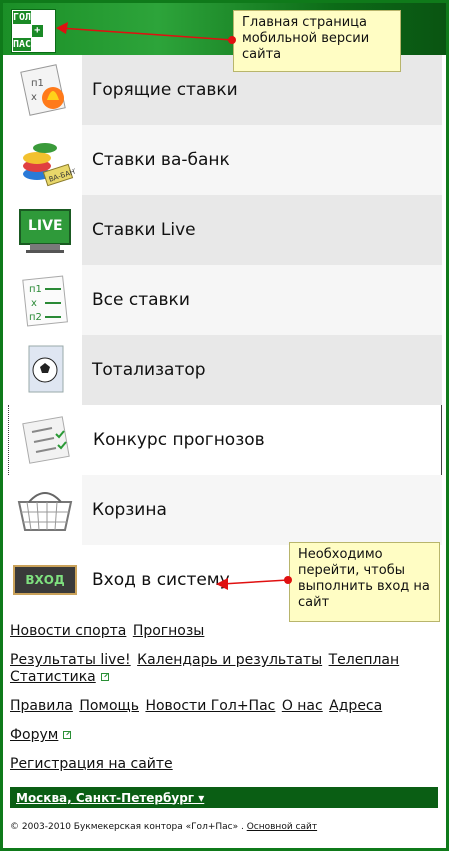  I want to click on logo-cell: ПАС, so click(22, 44).